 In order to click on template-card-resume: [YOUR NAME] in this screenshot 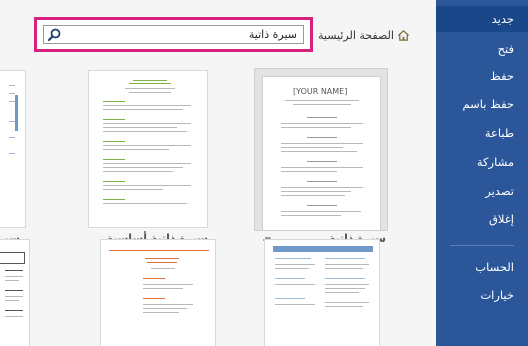, I will do `click(321, 149)`.